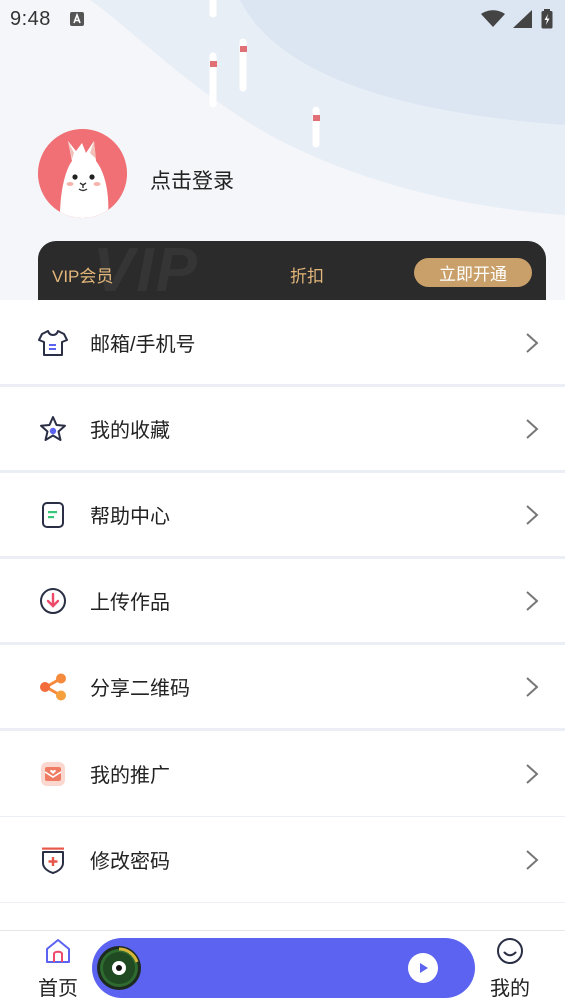 The height and width of the screenshot is (1005, 565). What do you see at coordinates (58, 969) in the screenshot?
I see `tab-home: 首页` at bounding box center [58, 969].